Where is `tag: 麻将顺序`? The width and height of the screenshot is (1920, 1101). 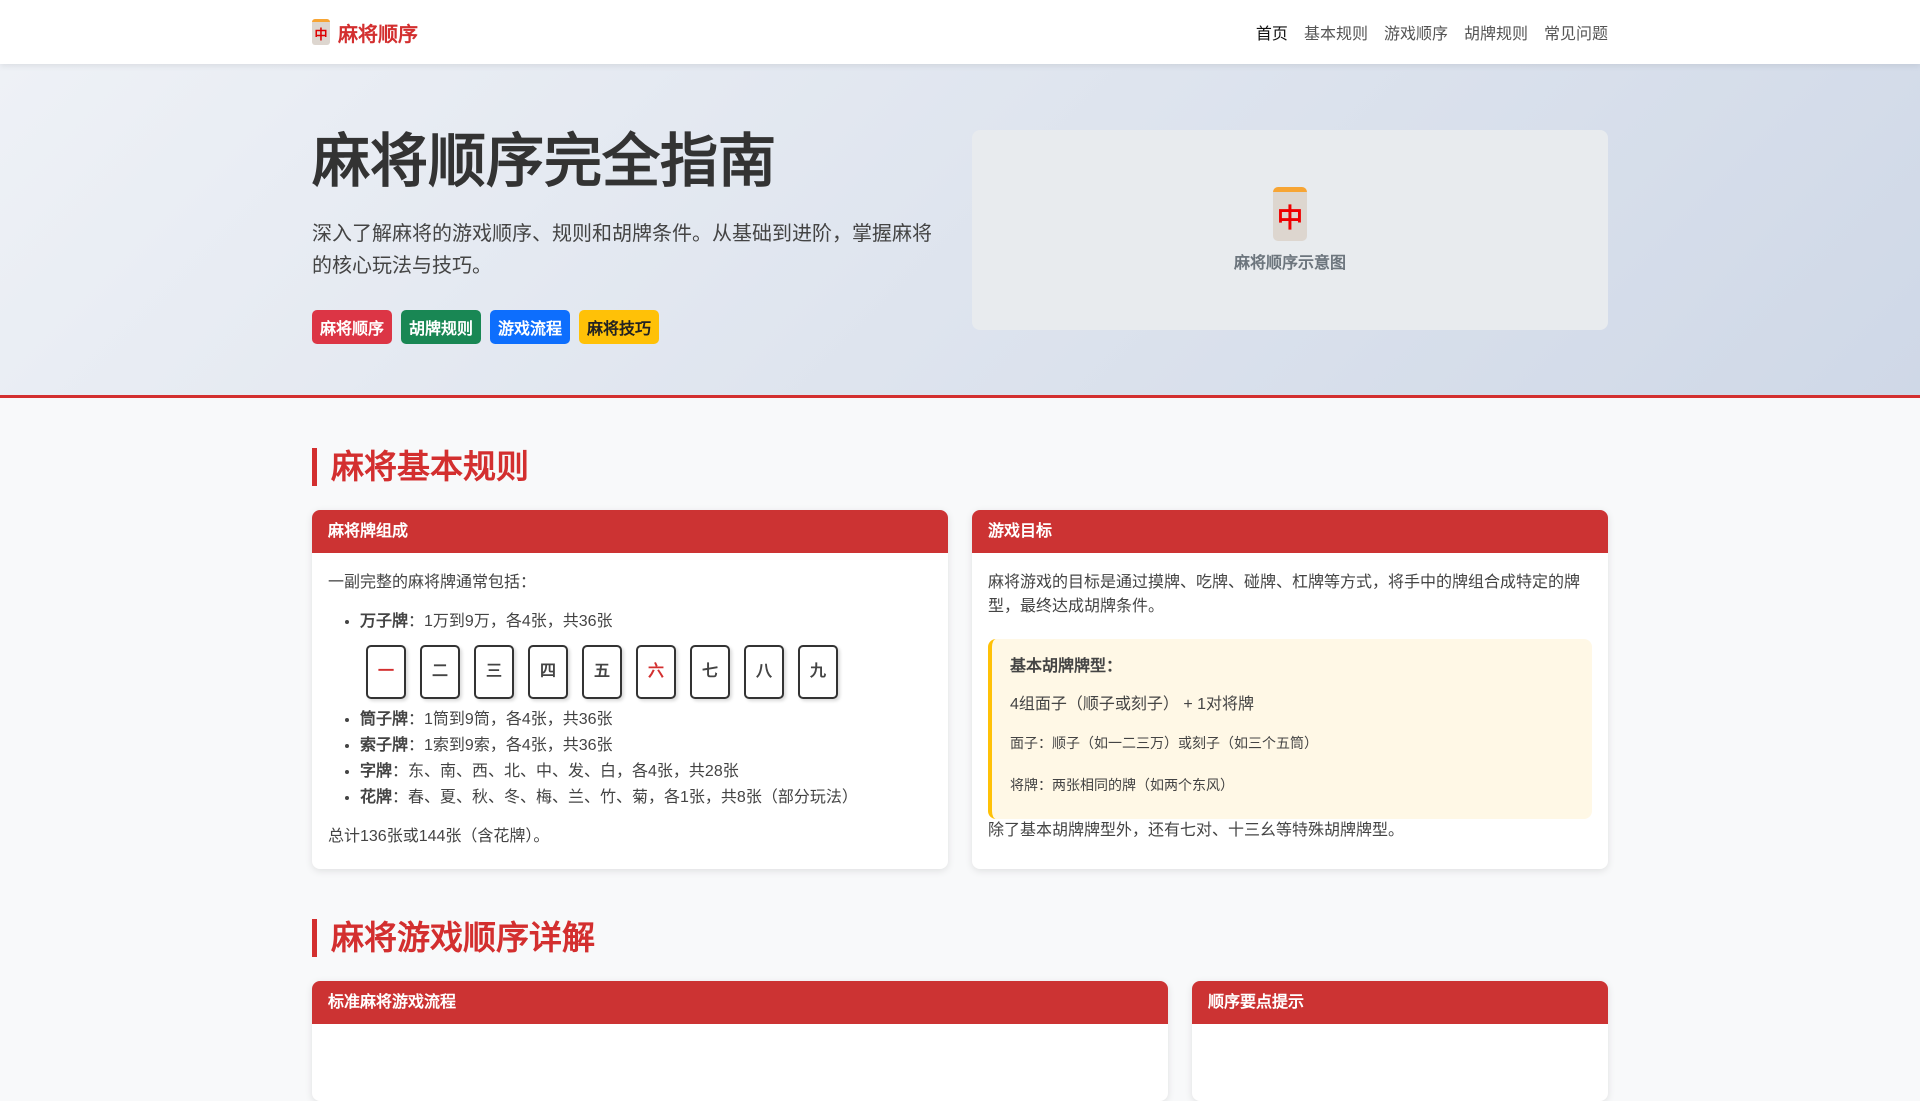 tag: 麻将顺序 is located at coordinates (352, 326).